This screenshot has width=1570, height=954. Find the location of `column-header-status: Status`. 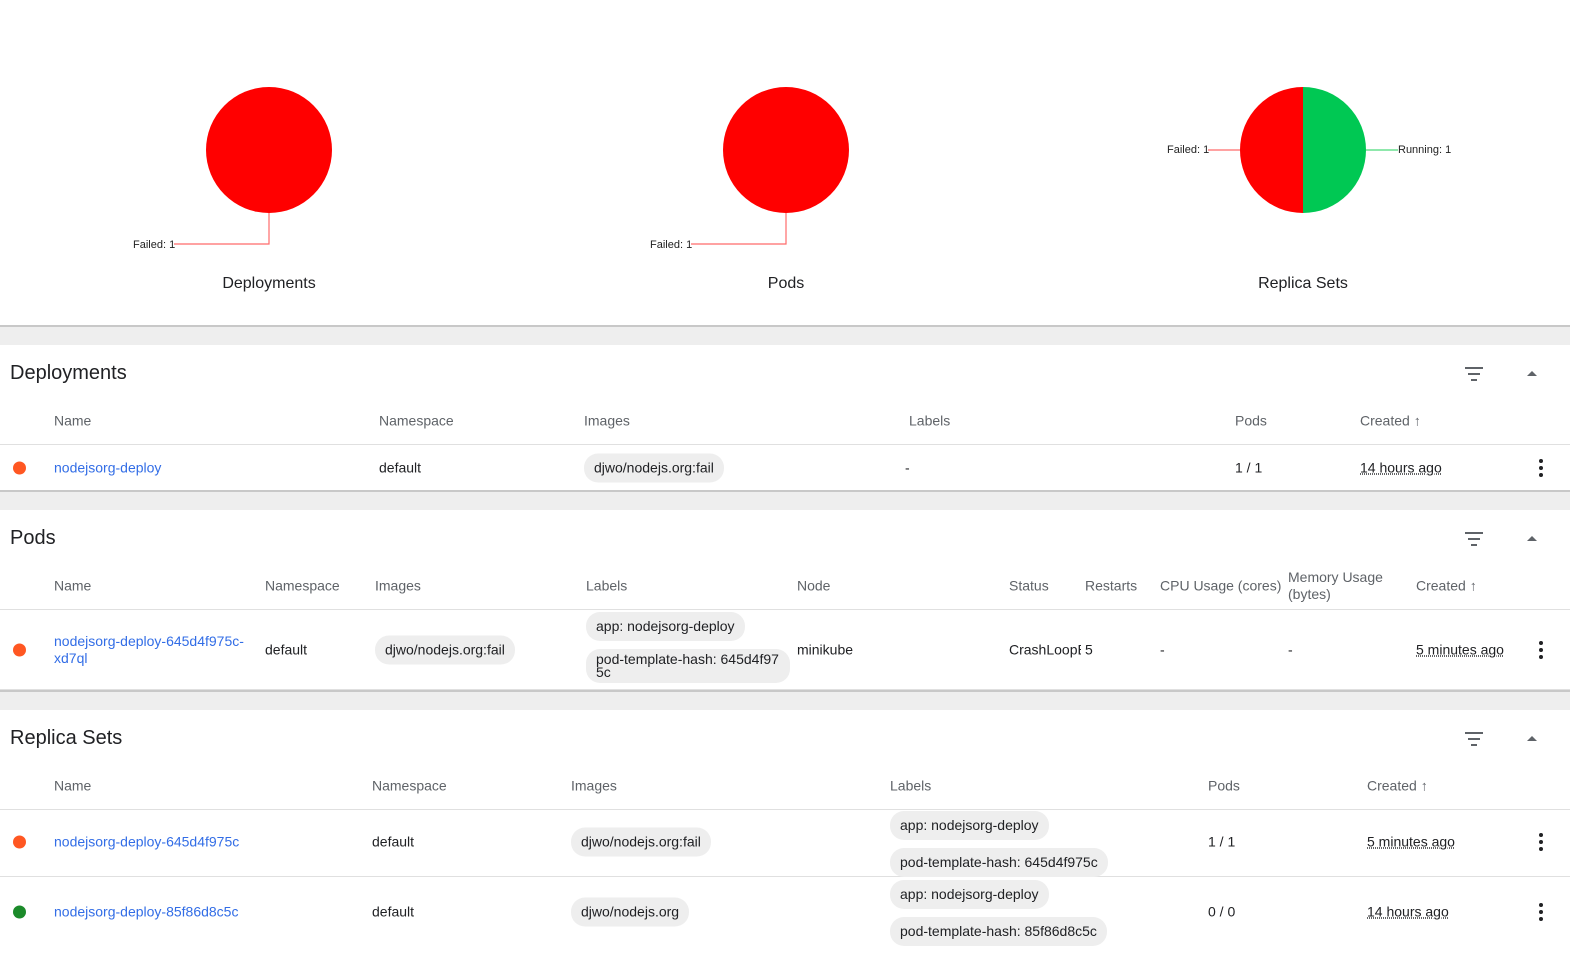

column-header-status: Status is located at coordinates (1029, 585).